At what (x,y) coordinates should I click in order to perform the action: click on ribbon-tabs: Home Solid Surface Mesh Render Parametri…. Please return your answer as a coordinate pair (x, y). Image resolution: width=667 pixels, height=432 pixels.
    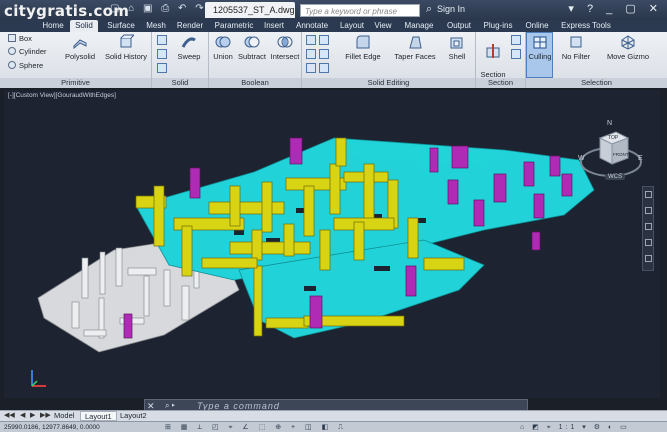
    Looking at the image, I should click on (333, 26).